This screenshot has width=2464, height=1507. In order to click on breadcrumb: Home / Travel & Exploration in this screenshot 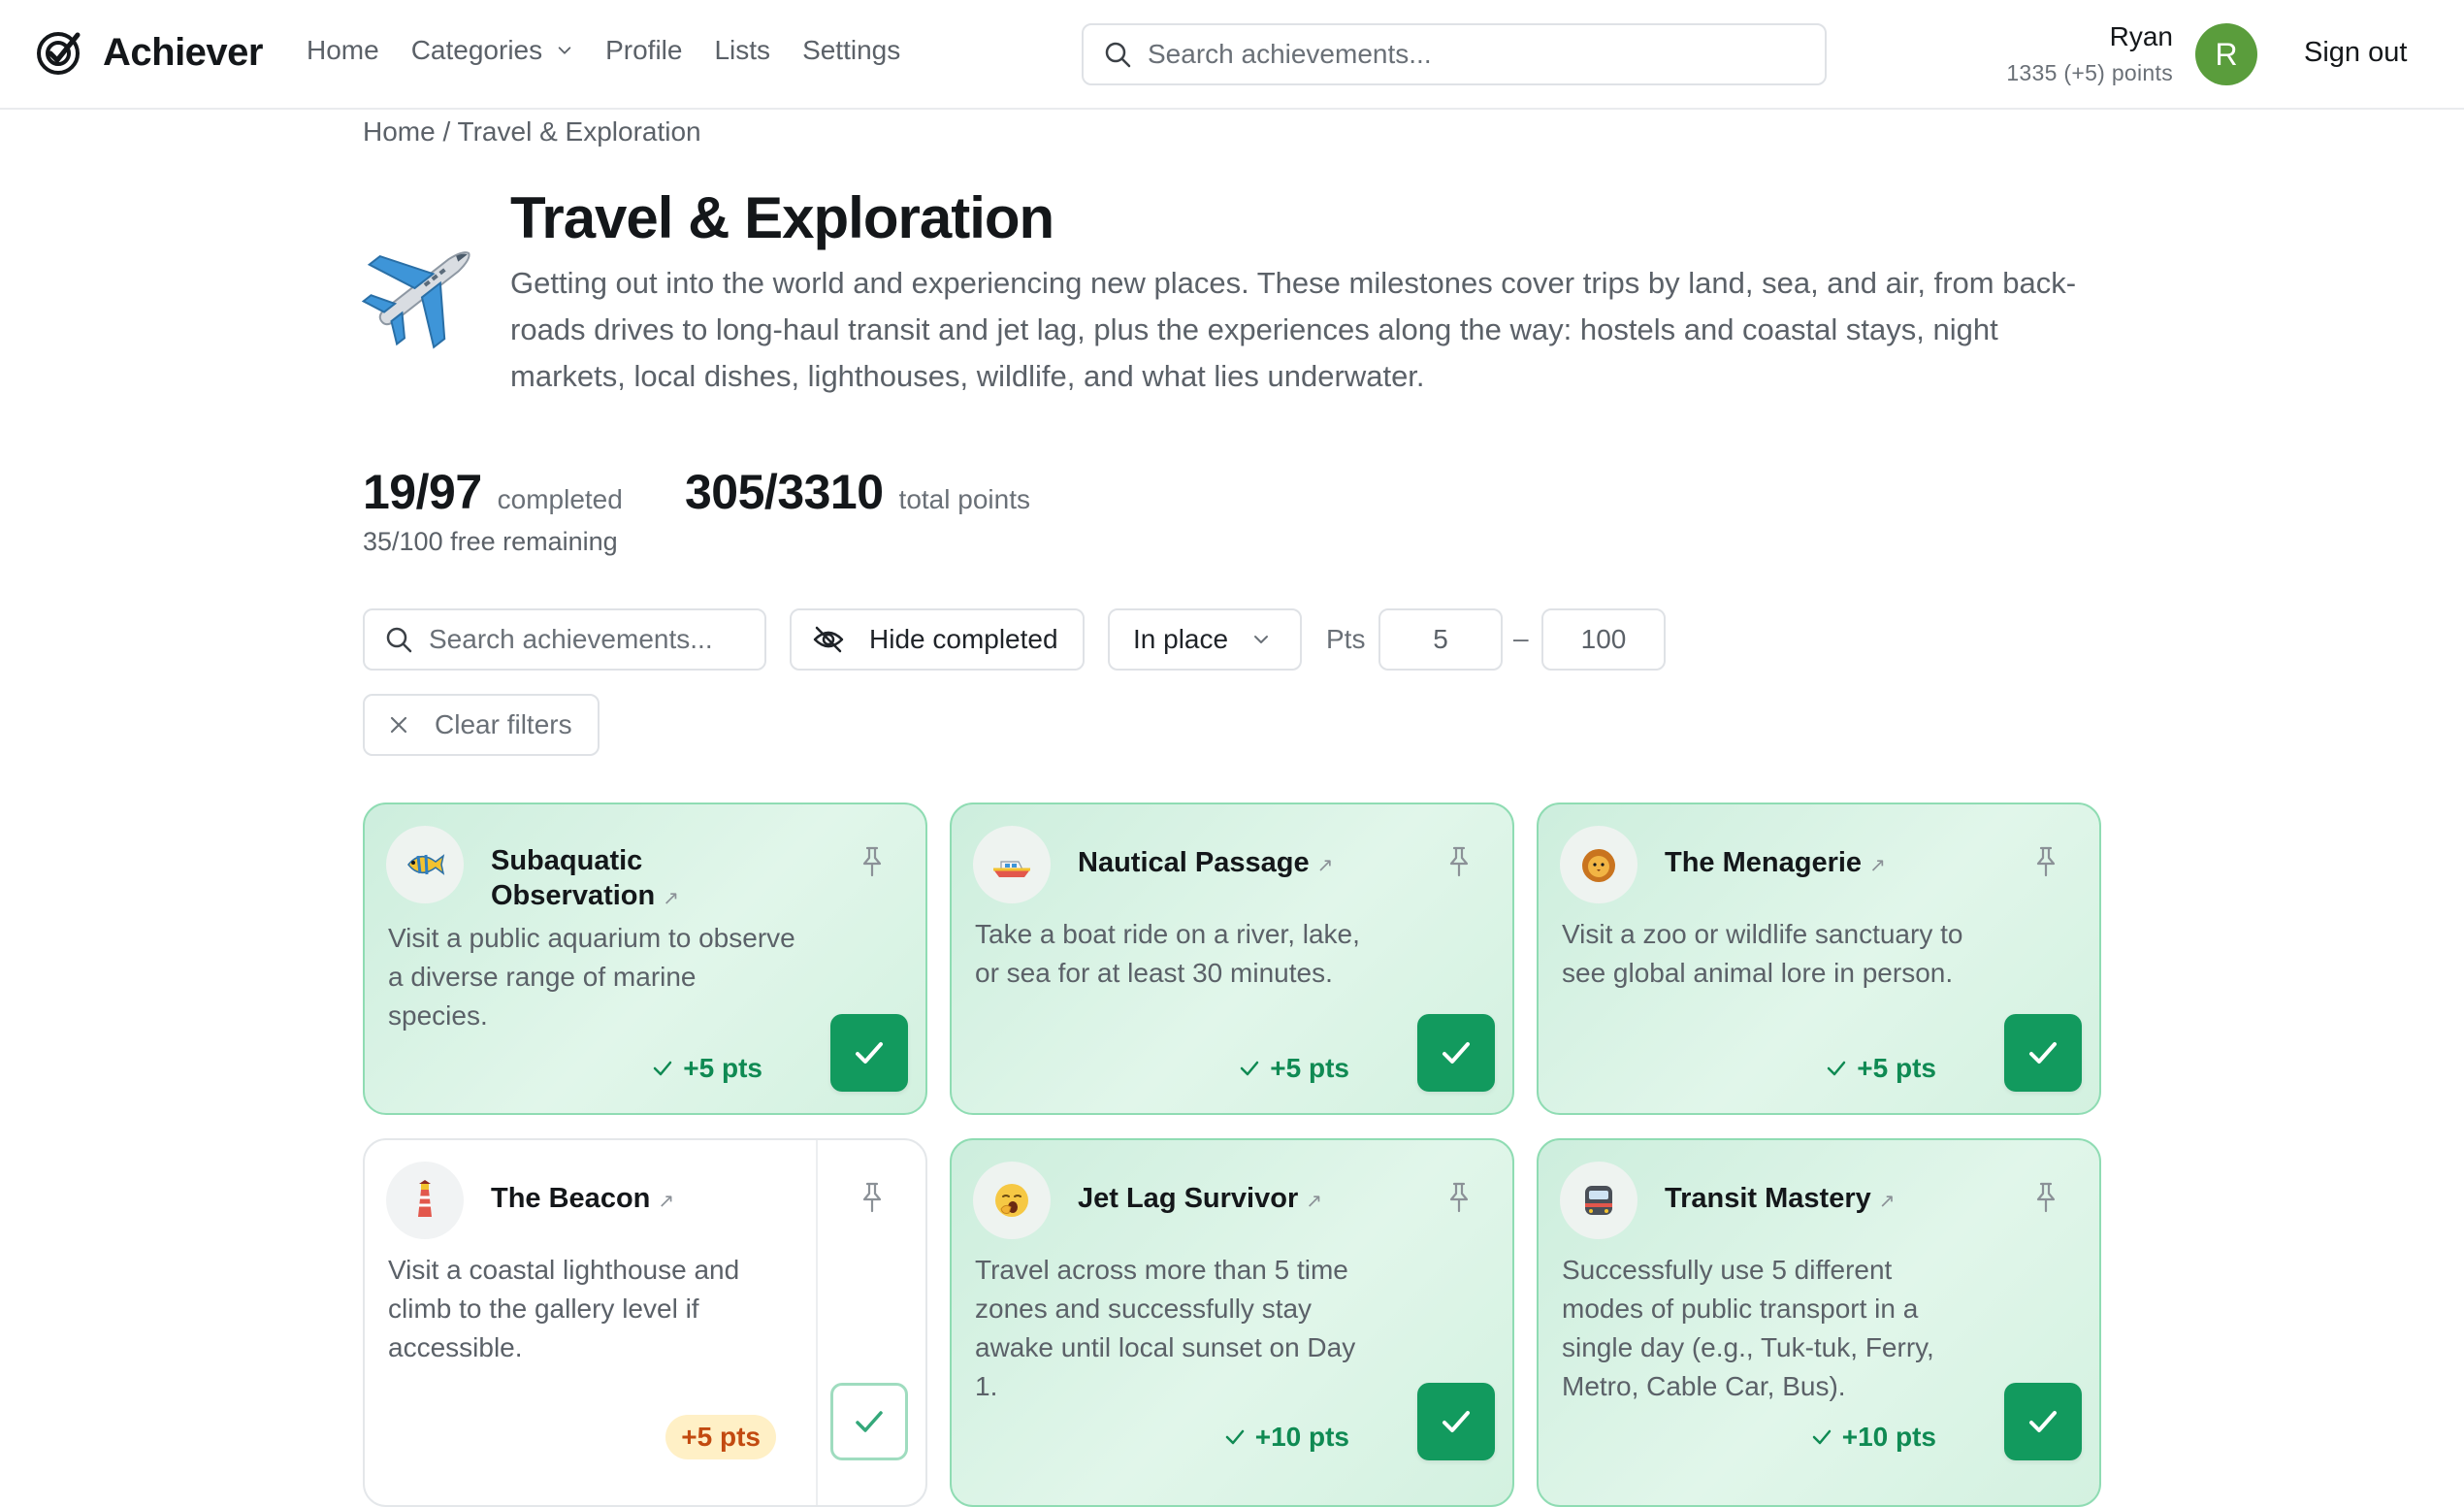, I will do `click(532, 132)`.